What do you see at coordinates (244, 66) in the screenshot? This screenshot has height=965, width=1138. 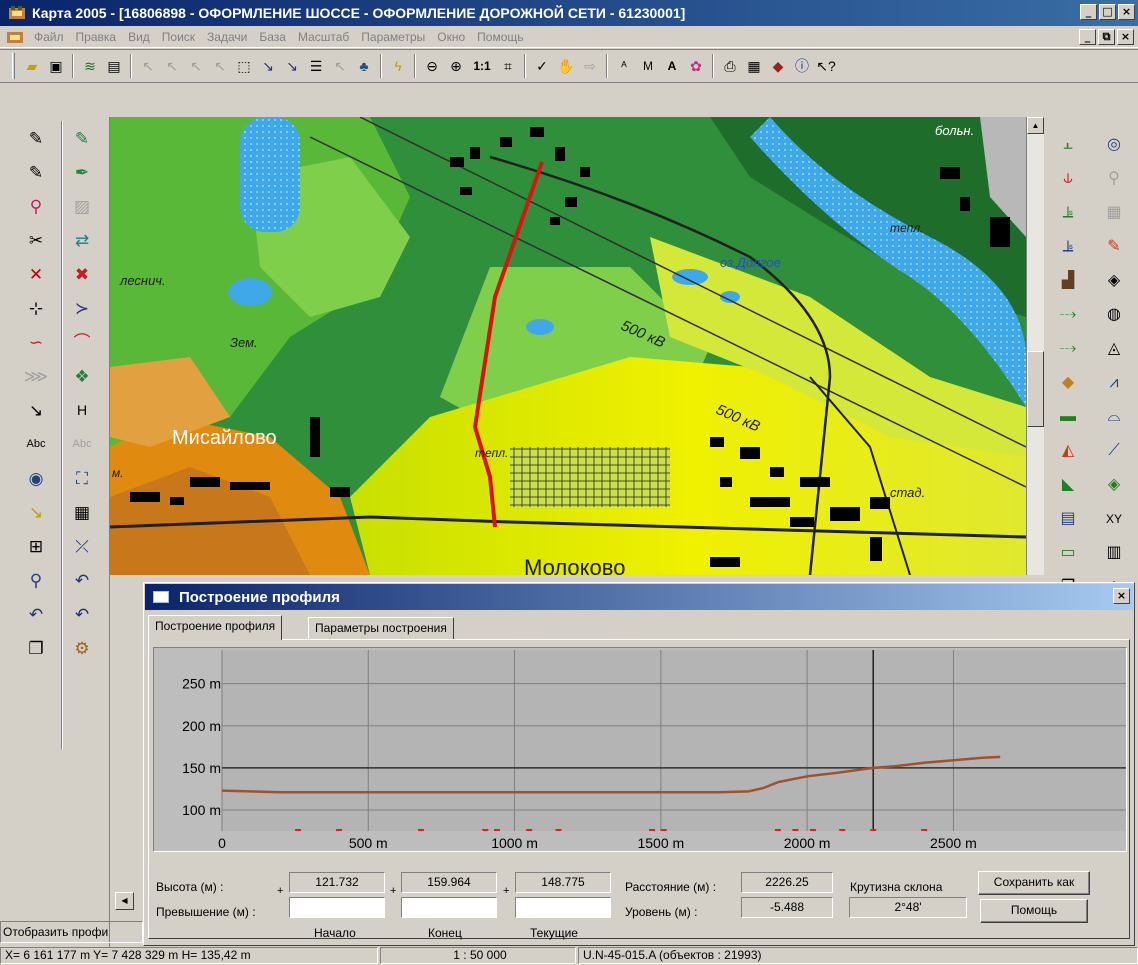 I see `select-frame-icon: ⬚` at bounding box center [244, 66].